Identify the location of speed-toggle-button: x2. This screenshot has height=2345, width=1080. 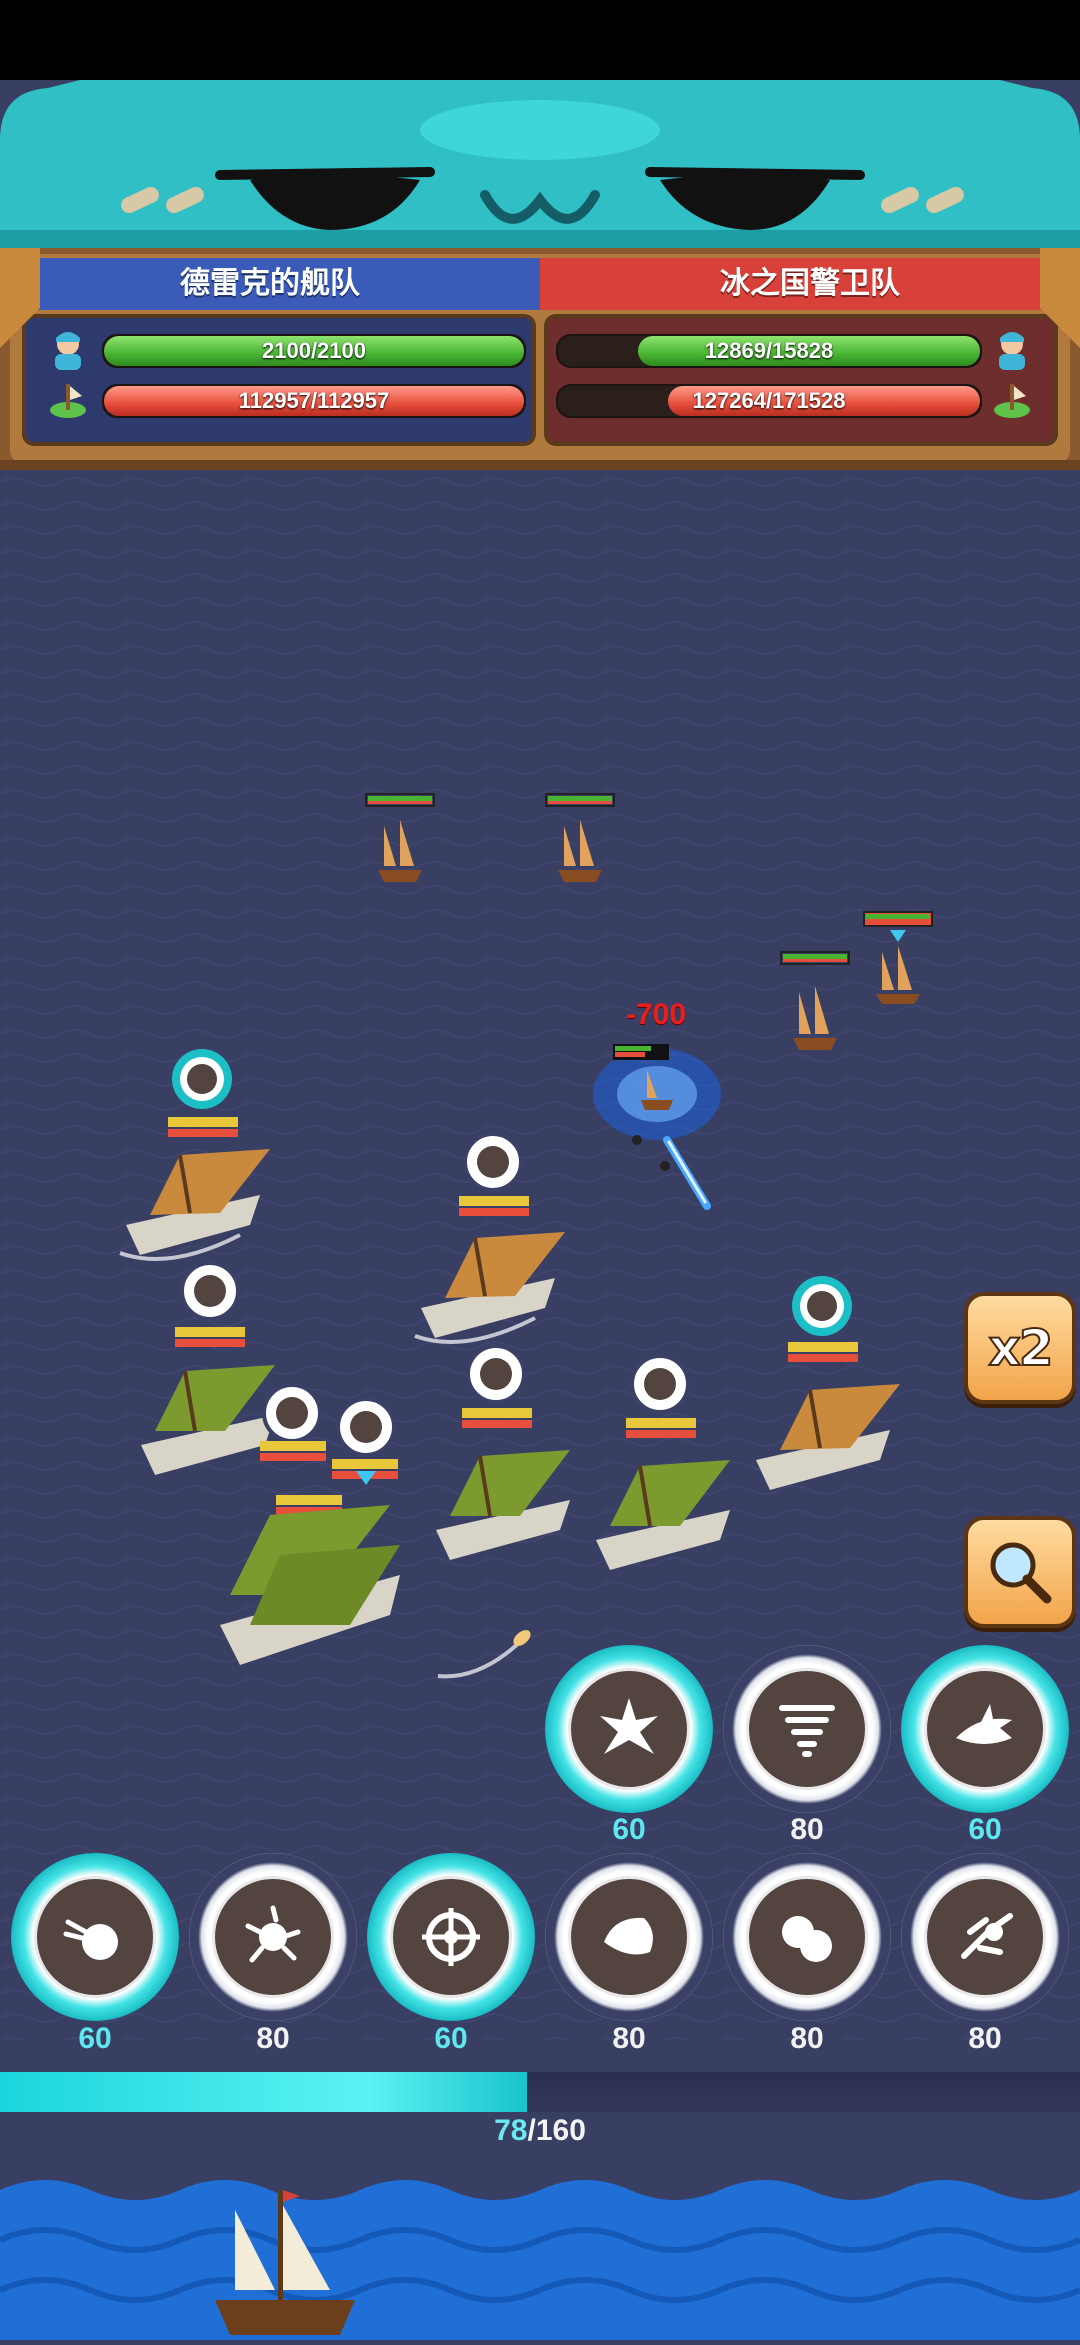
(1020, 1348).